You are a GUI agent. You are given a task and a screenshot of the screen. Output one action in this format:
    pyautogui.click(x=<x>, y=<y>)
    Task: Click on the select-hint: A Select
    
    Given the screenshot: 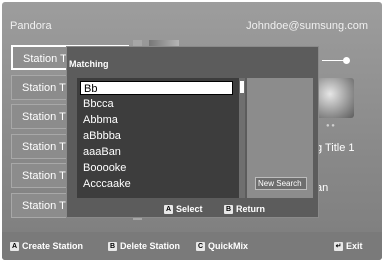 What is the action you would take?
    pyautogui.click(x=183, y=209)
    